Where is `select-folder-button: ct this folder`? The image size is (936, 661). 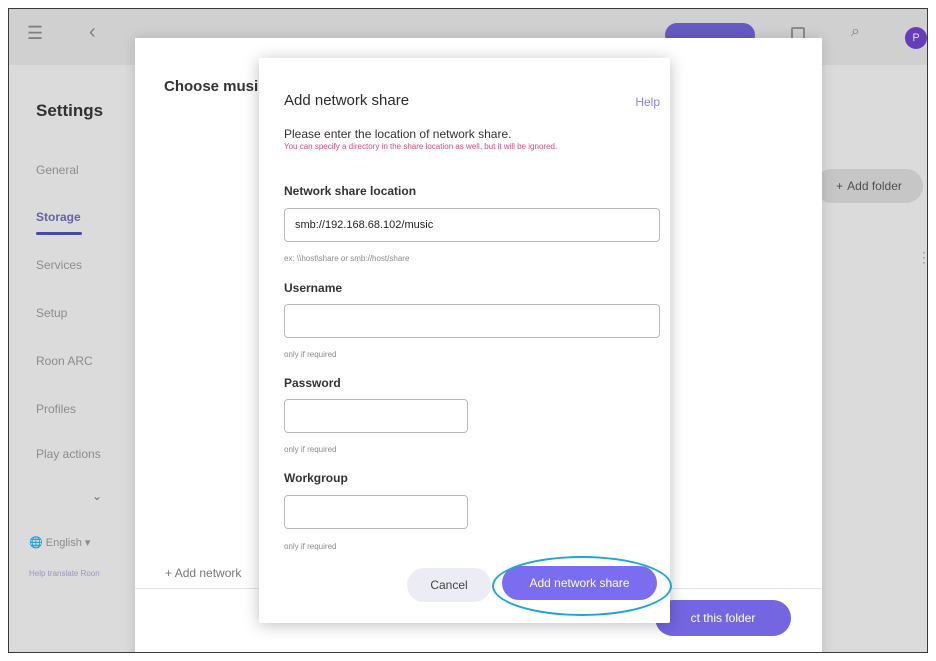 select-folder-button: ct this folder is located at coordinates (723, 618).